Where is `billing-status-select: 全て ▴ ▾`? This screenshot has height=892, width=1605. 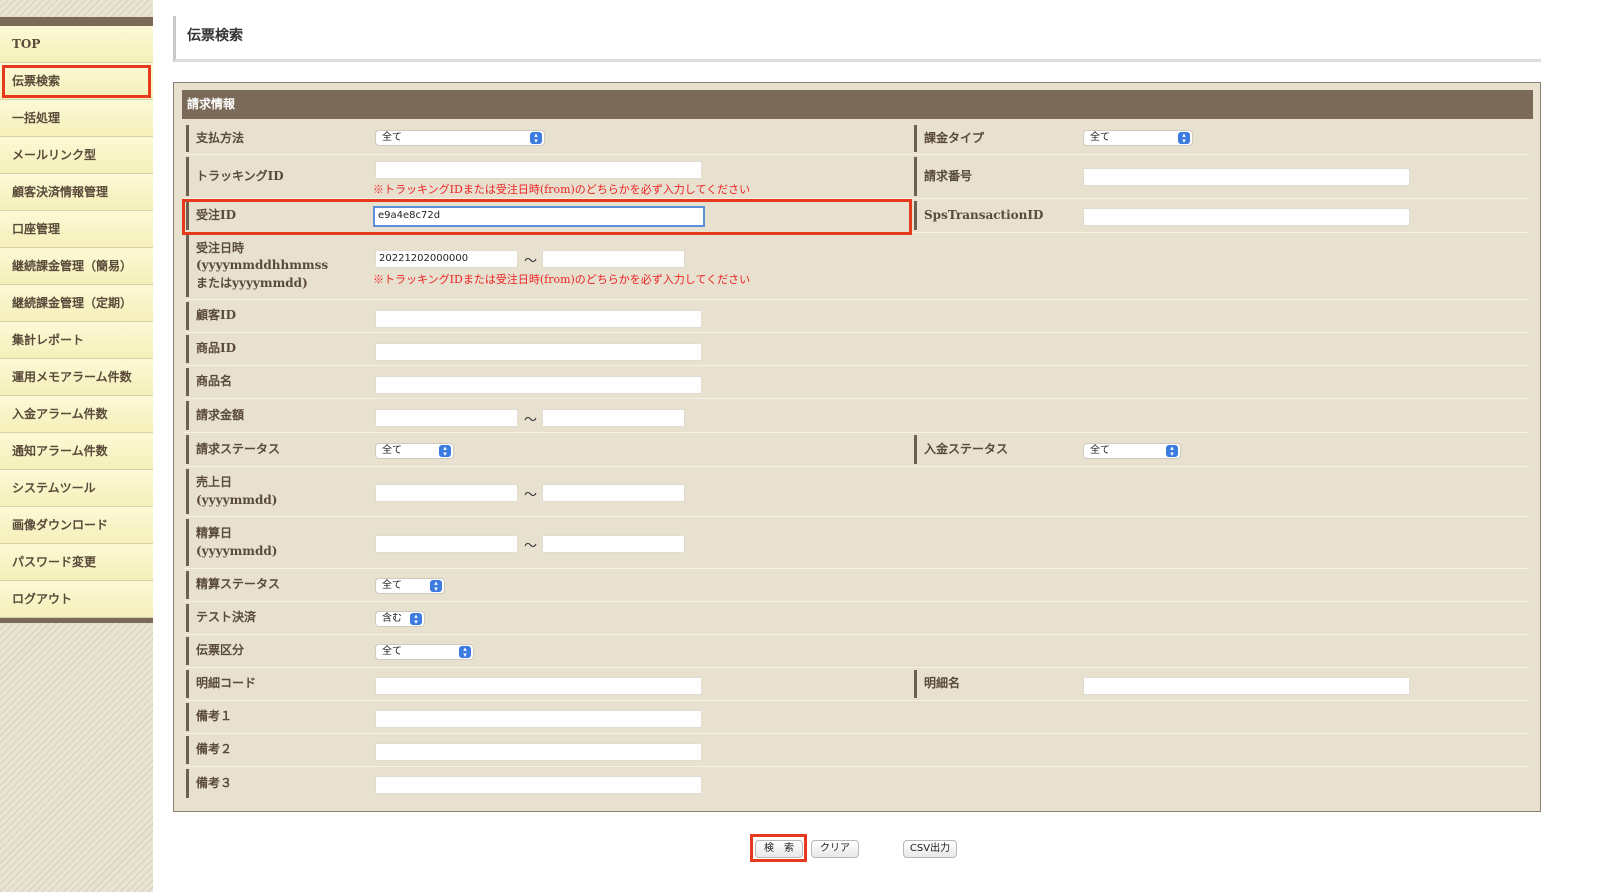 billing-status-select: 全て ▴ ▾ is located at coordinates (414, 451).